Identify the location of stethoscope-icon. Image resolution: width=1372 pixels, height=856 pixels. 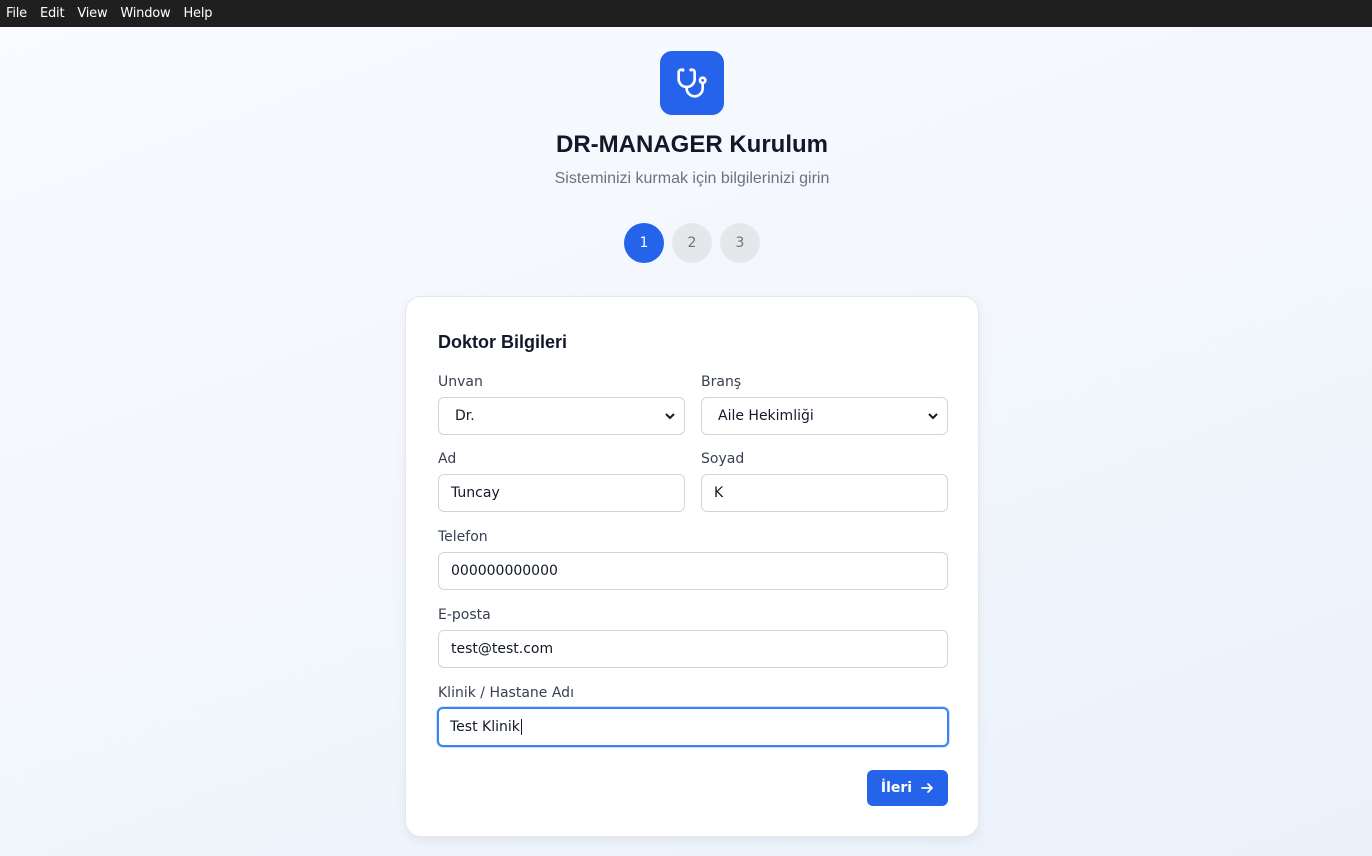
(692, 83).